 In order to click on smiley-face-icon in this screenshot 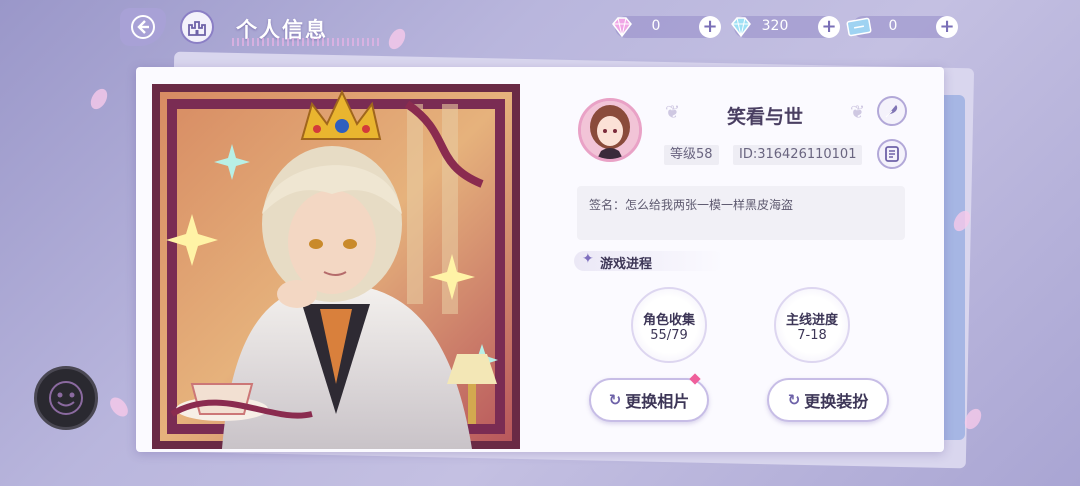, I will do `click(66, 398)`.